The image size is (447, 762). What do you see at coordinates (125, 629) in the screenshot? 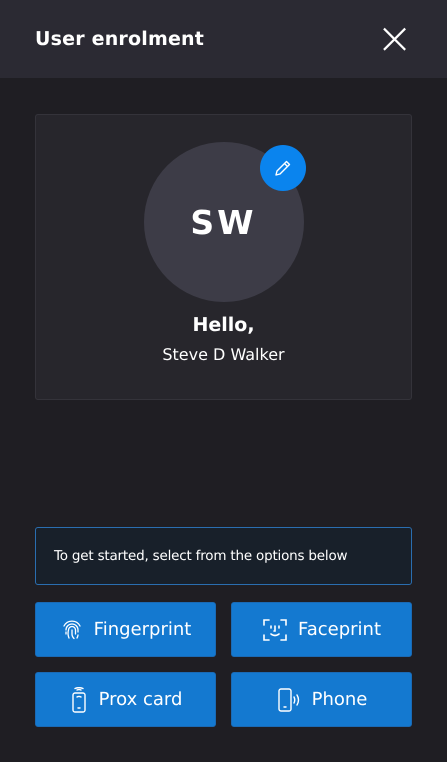
I see `fingerprint-button: Fingerprint` at bounding box center [125, 629].